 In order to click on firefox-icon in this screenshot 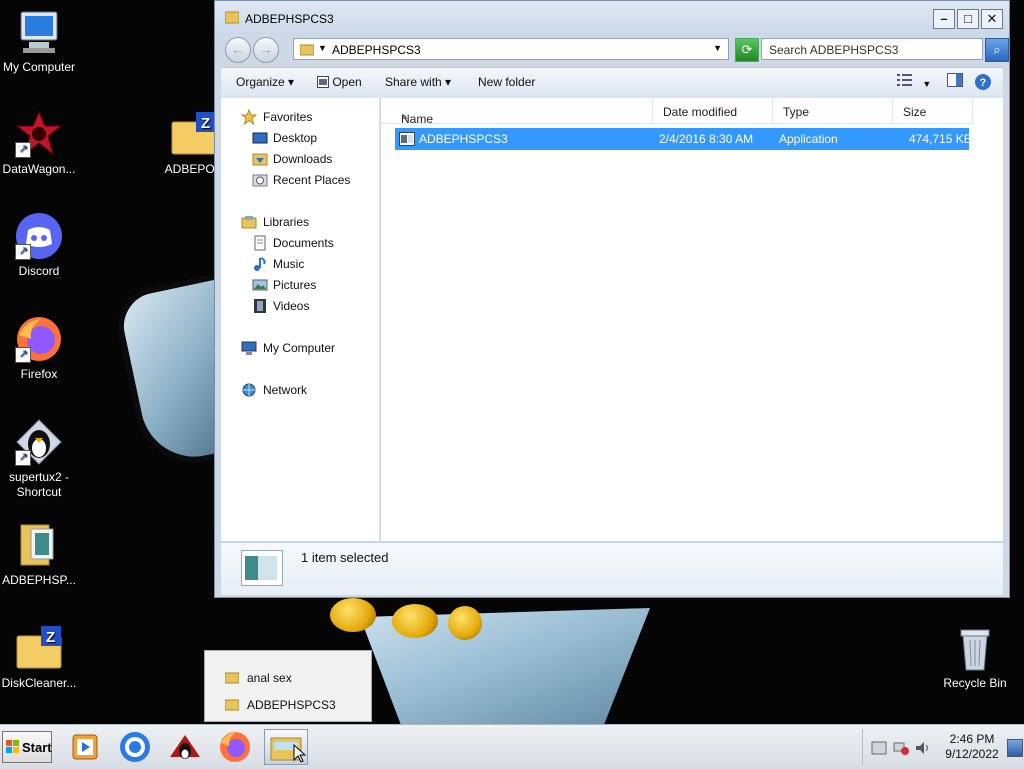, I will do `click(235, 747)`.